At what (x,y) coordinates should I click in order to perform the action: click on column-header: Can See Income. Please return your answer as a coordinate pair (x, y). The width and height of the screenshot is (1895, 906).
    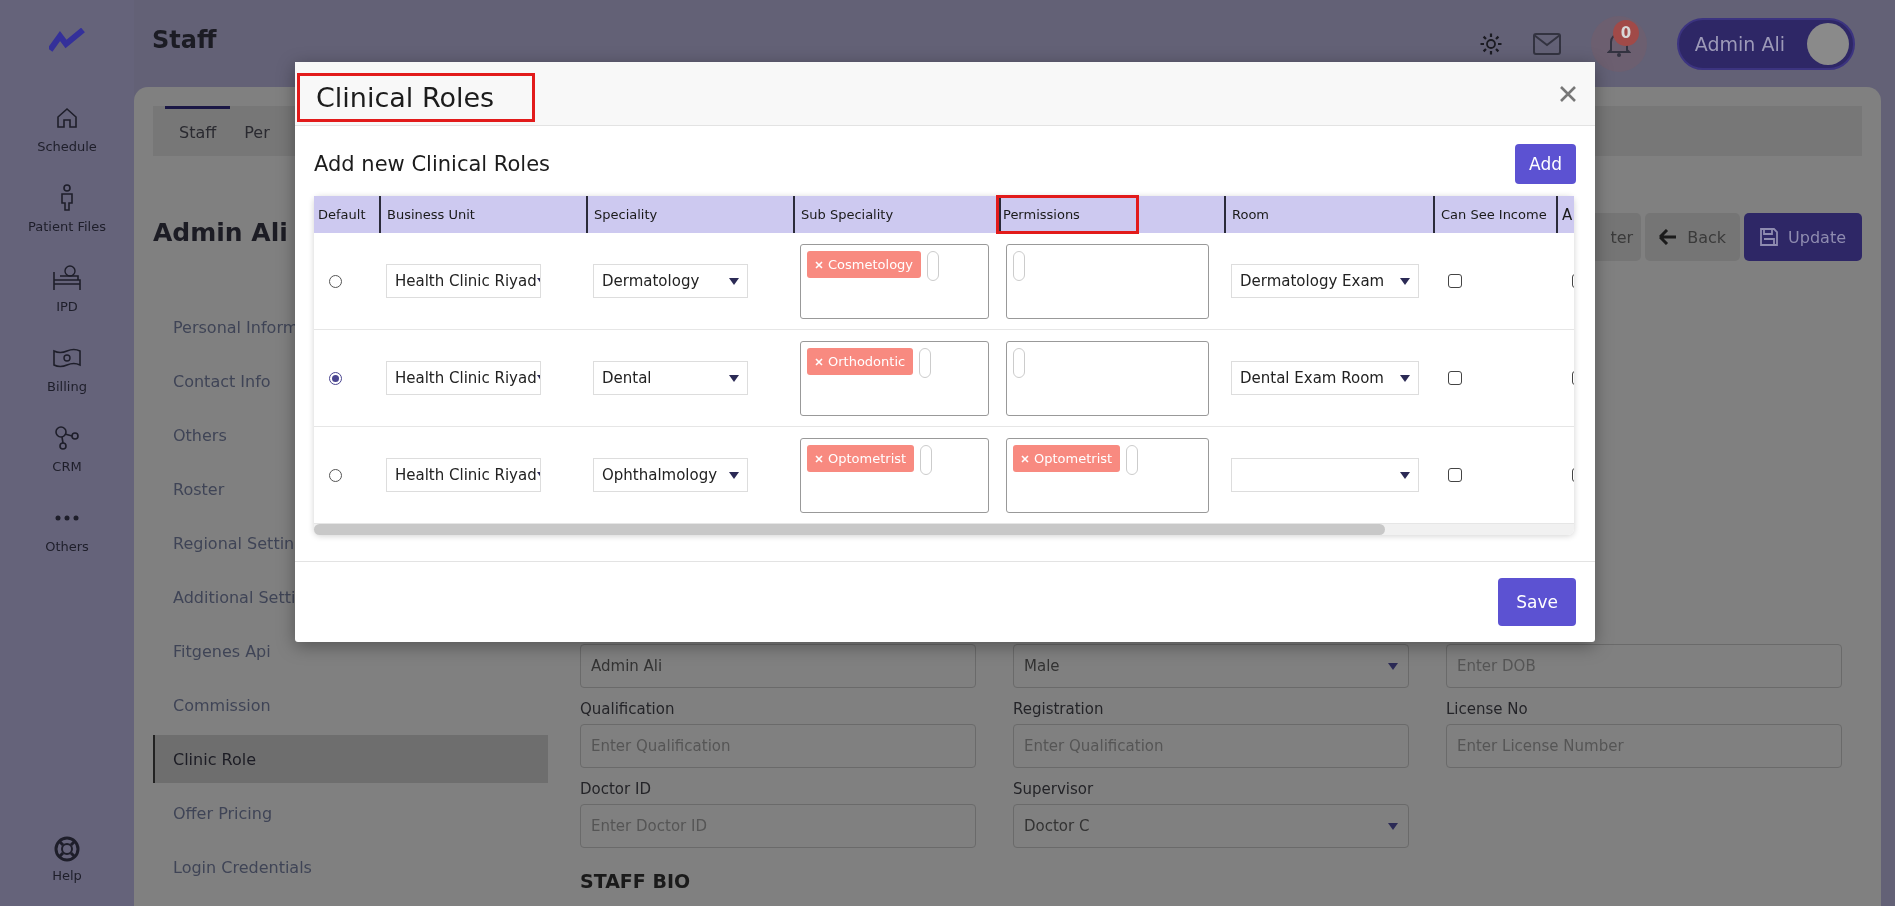
    Looking at the image, I should click on (1494, 214).